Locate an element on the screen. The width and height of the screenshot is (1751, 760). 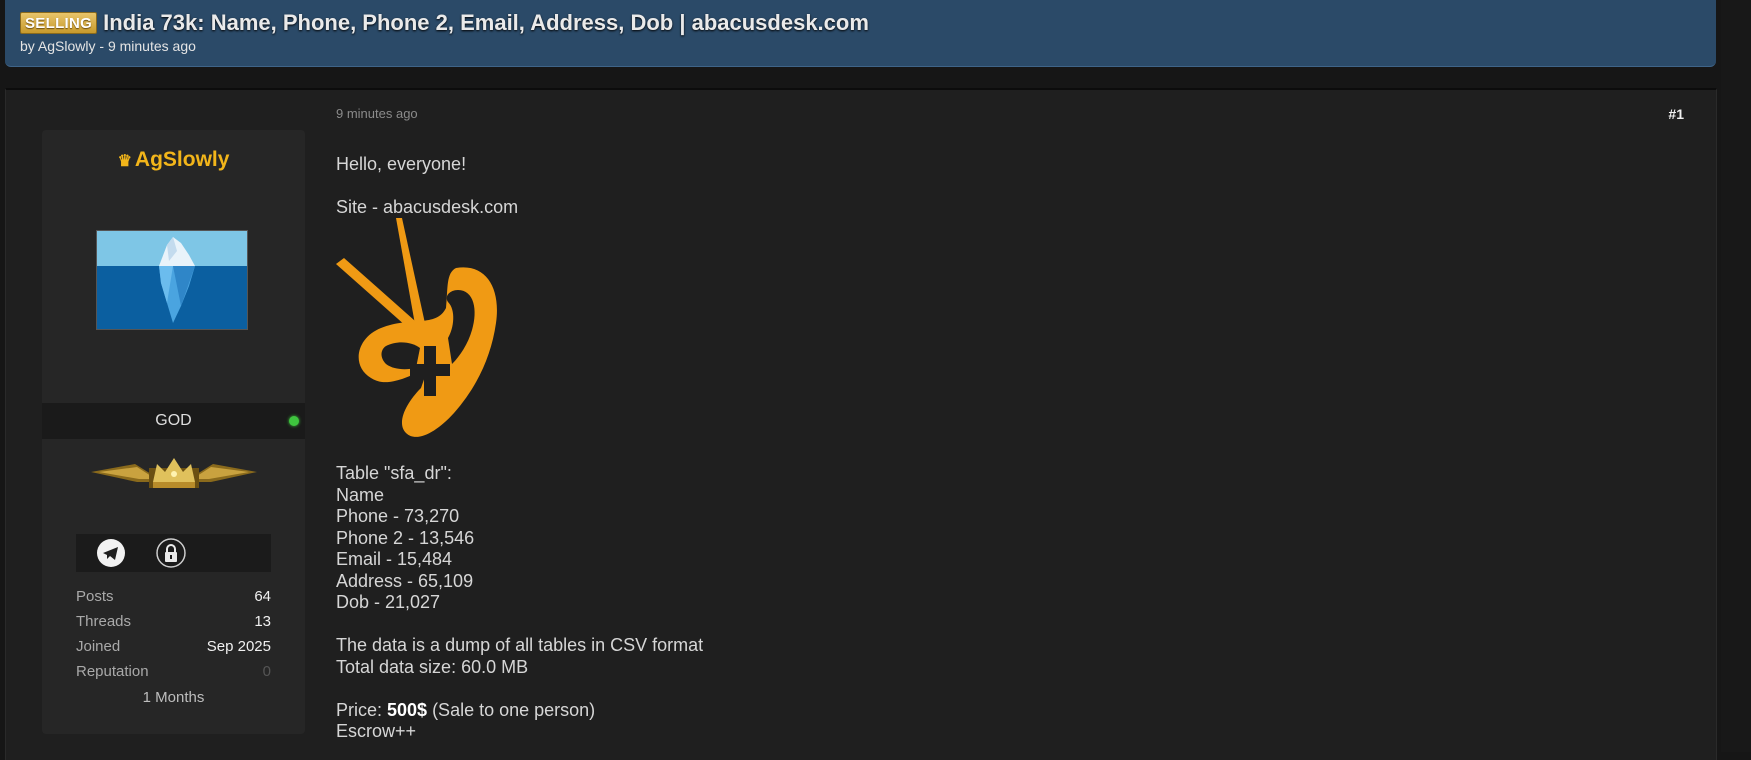
rank-bar: GOD is located at coordinates (173, 421).